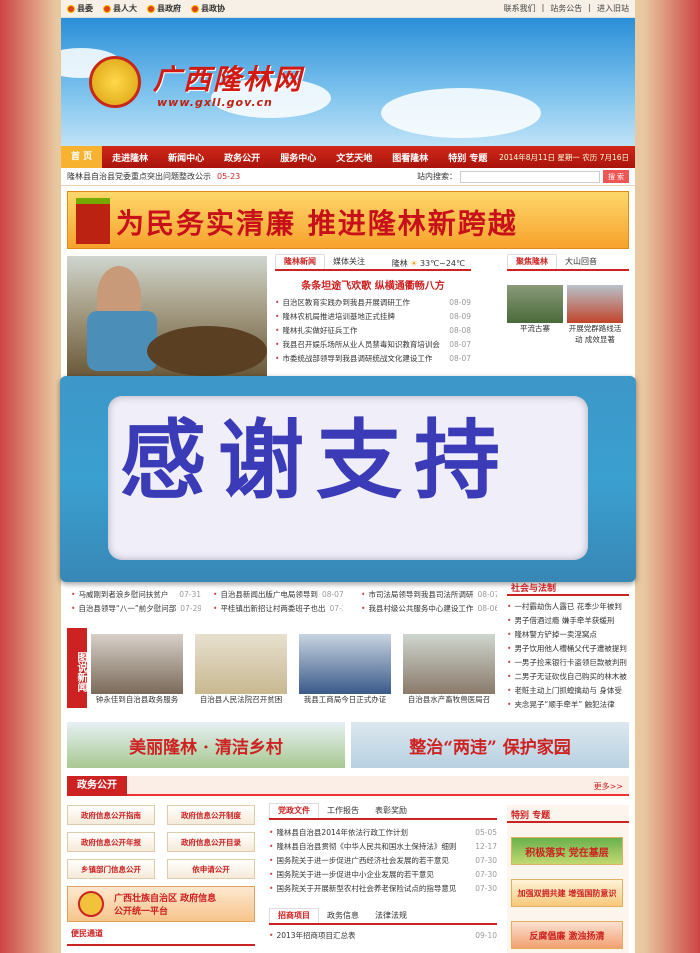  Describe the element at coordinates (532, 261) in the screenshot. I see `tab-focus: 聚焦隆林` at that location.